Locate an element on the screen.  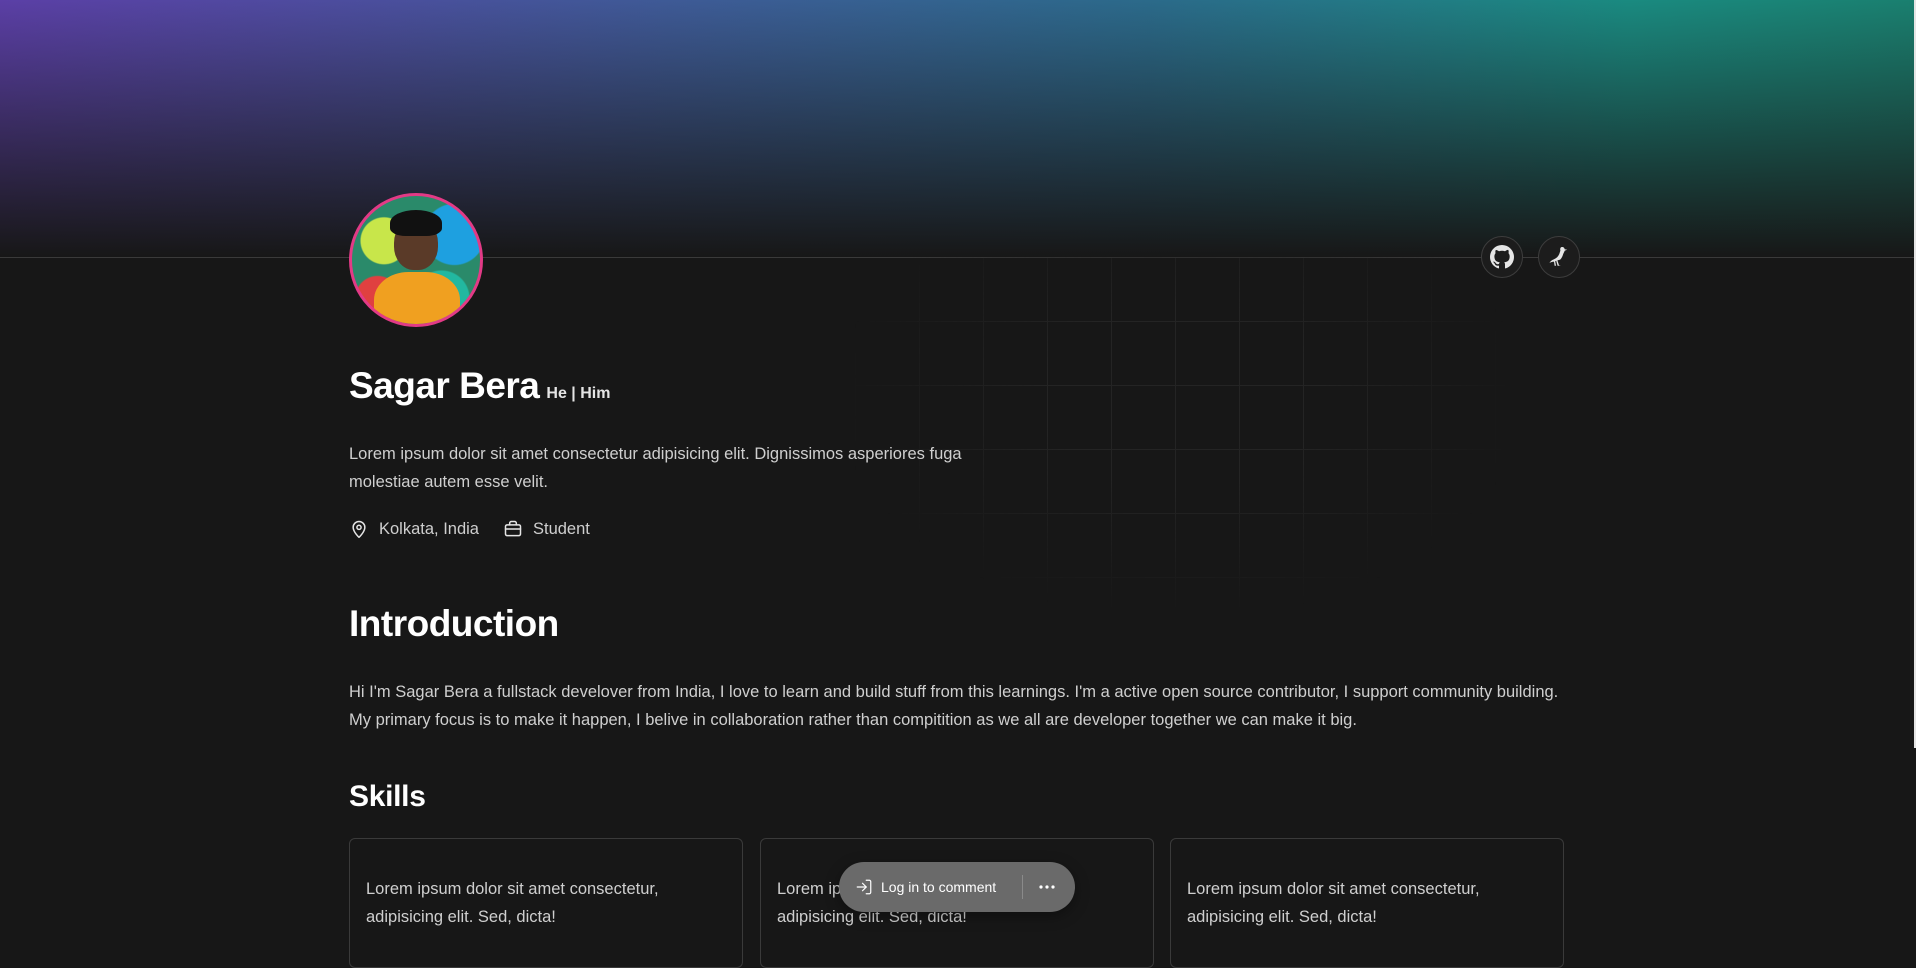
login-to-comment-button: Log in to comment is located at coordinates (917, 887).